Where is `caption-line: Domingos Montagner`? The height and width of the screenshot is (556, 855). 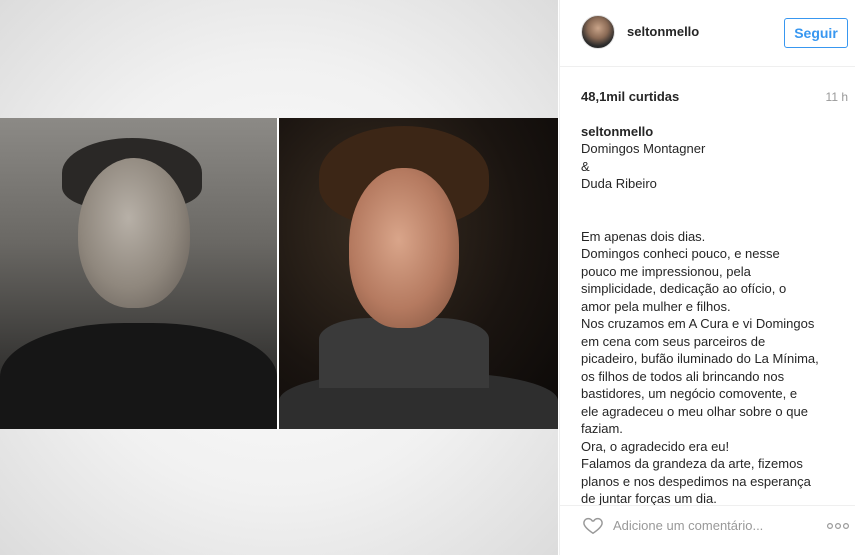
caption-line: Domingos Montagner is located at coordinates (643, 148).